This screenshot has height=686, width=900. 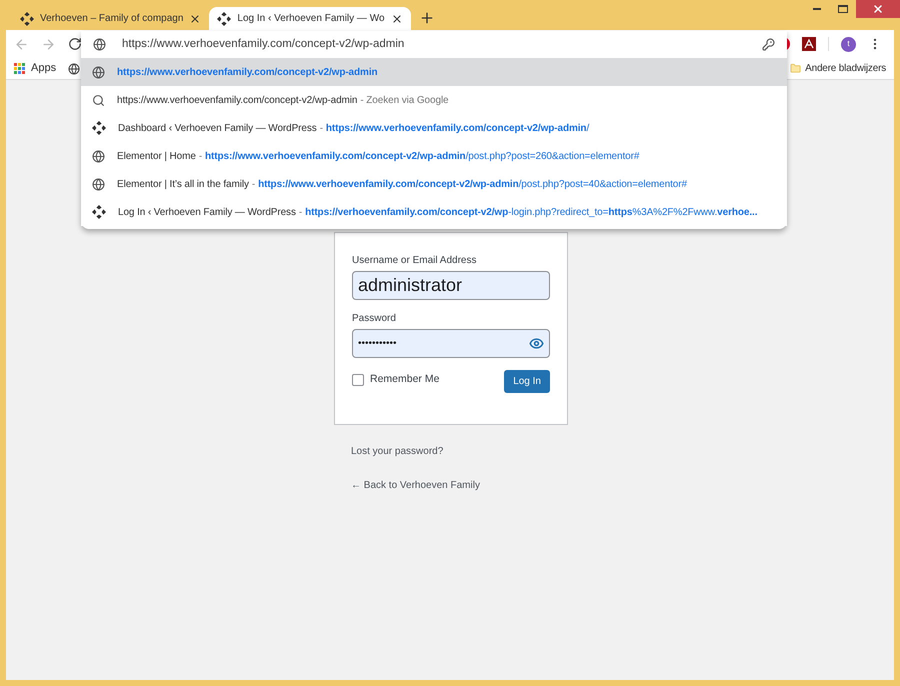 What do you see at coordinates (374, 319) in the screenshot?
I see `password-label: Password` at bounding box center [374, 319].